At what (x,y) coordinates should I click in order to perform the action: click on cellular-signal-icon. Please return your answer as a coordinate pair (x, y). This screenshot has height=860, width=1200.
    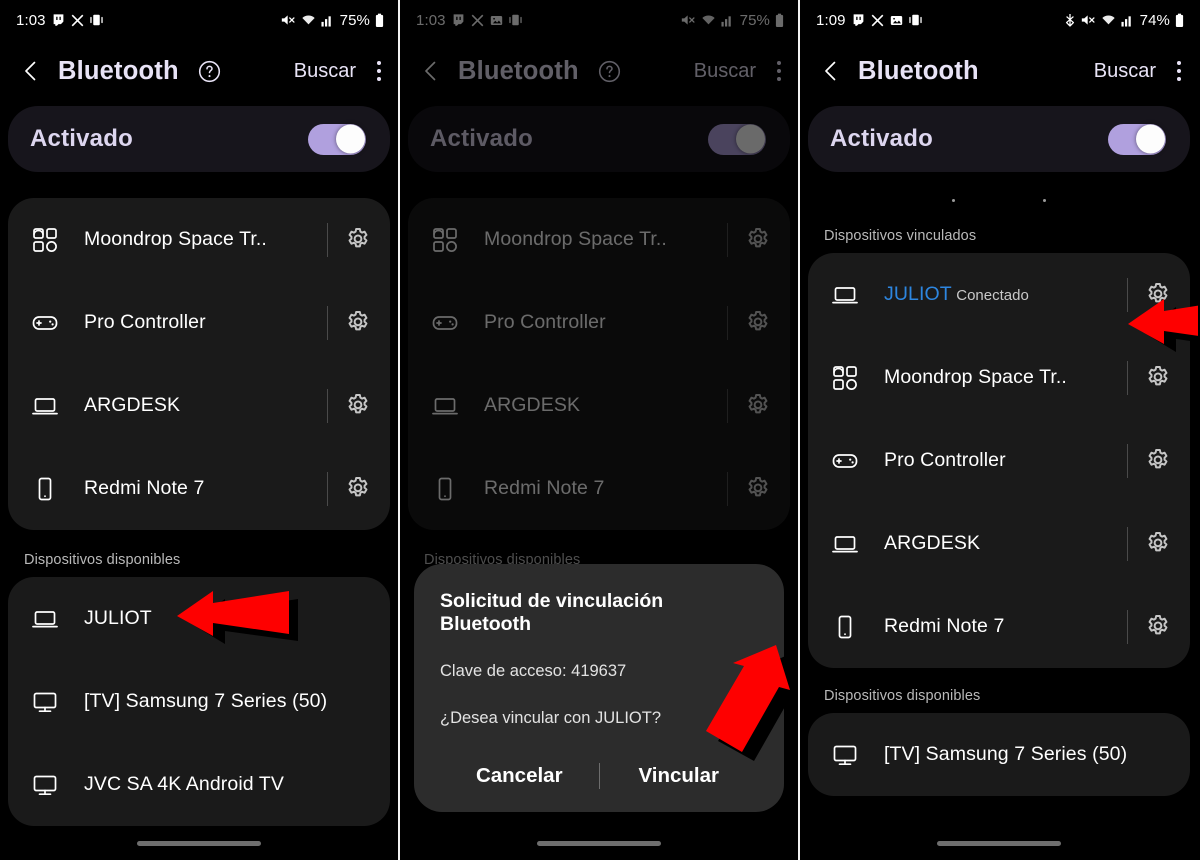
    Looking at the image, I should click on (727, 20).